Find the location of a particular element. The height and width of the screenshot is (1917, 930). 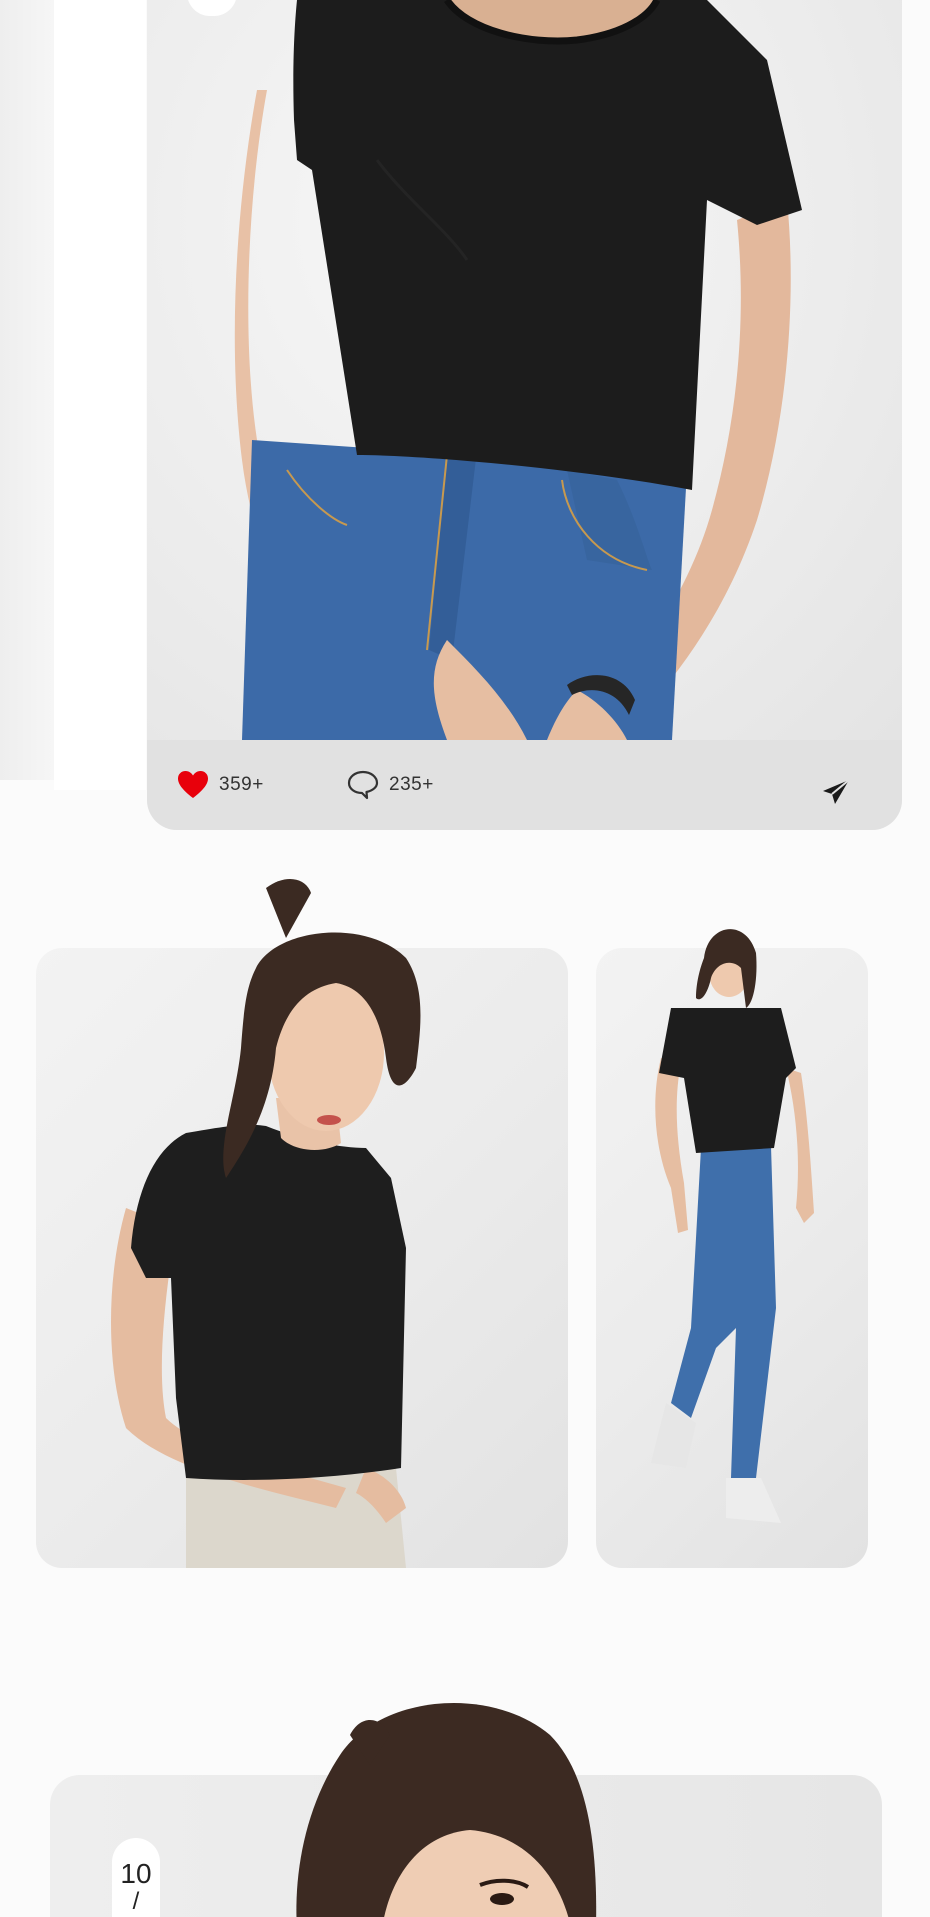

left-decor-strip is located at coordinates (27, 390).